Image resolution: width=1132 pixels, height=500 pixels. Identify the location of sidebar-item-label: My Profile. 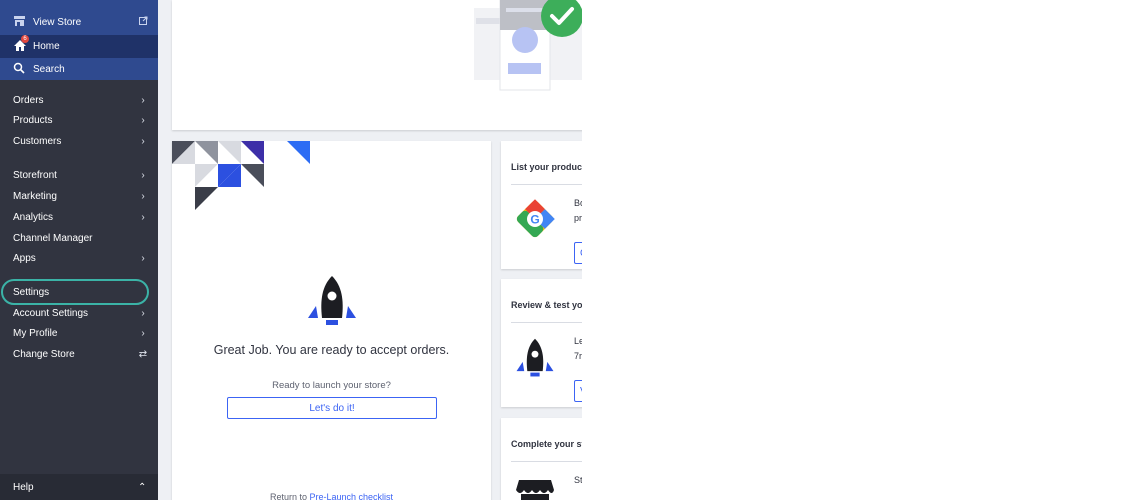
(35, 333).